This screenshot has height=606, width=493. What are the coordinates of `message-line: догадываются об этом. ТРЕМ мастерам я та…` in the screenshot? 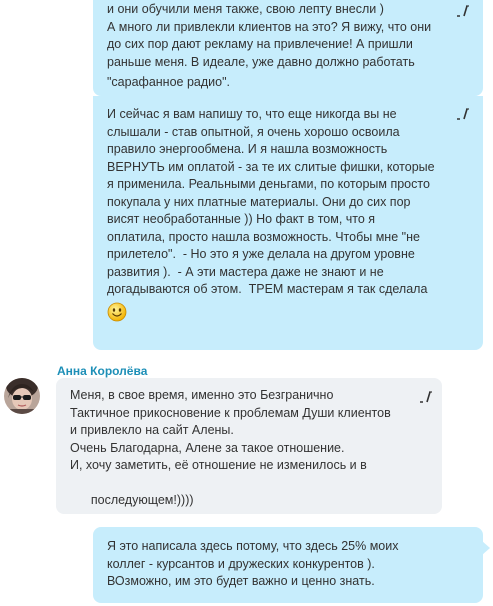 It's located at (267, 289).